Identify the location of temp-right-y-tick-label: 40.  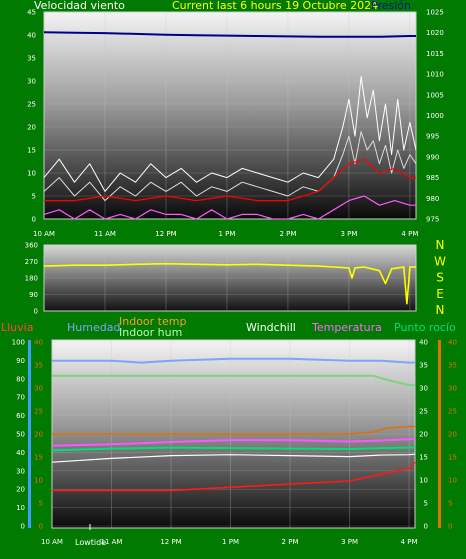
(423, 343).